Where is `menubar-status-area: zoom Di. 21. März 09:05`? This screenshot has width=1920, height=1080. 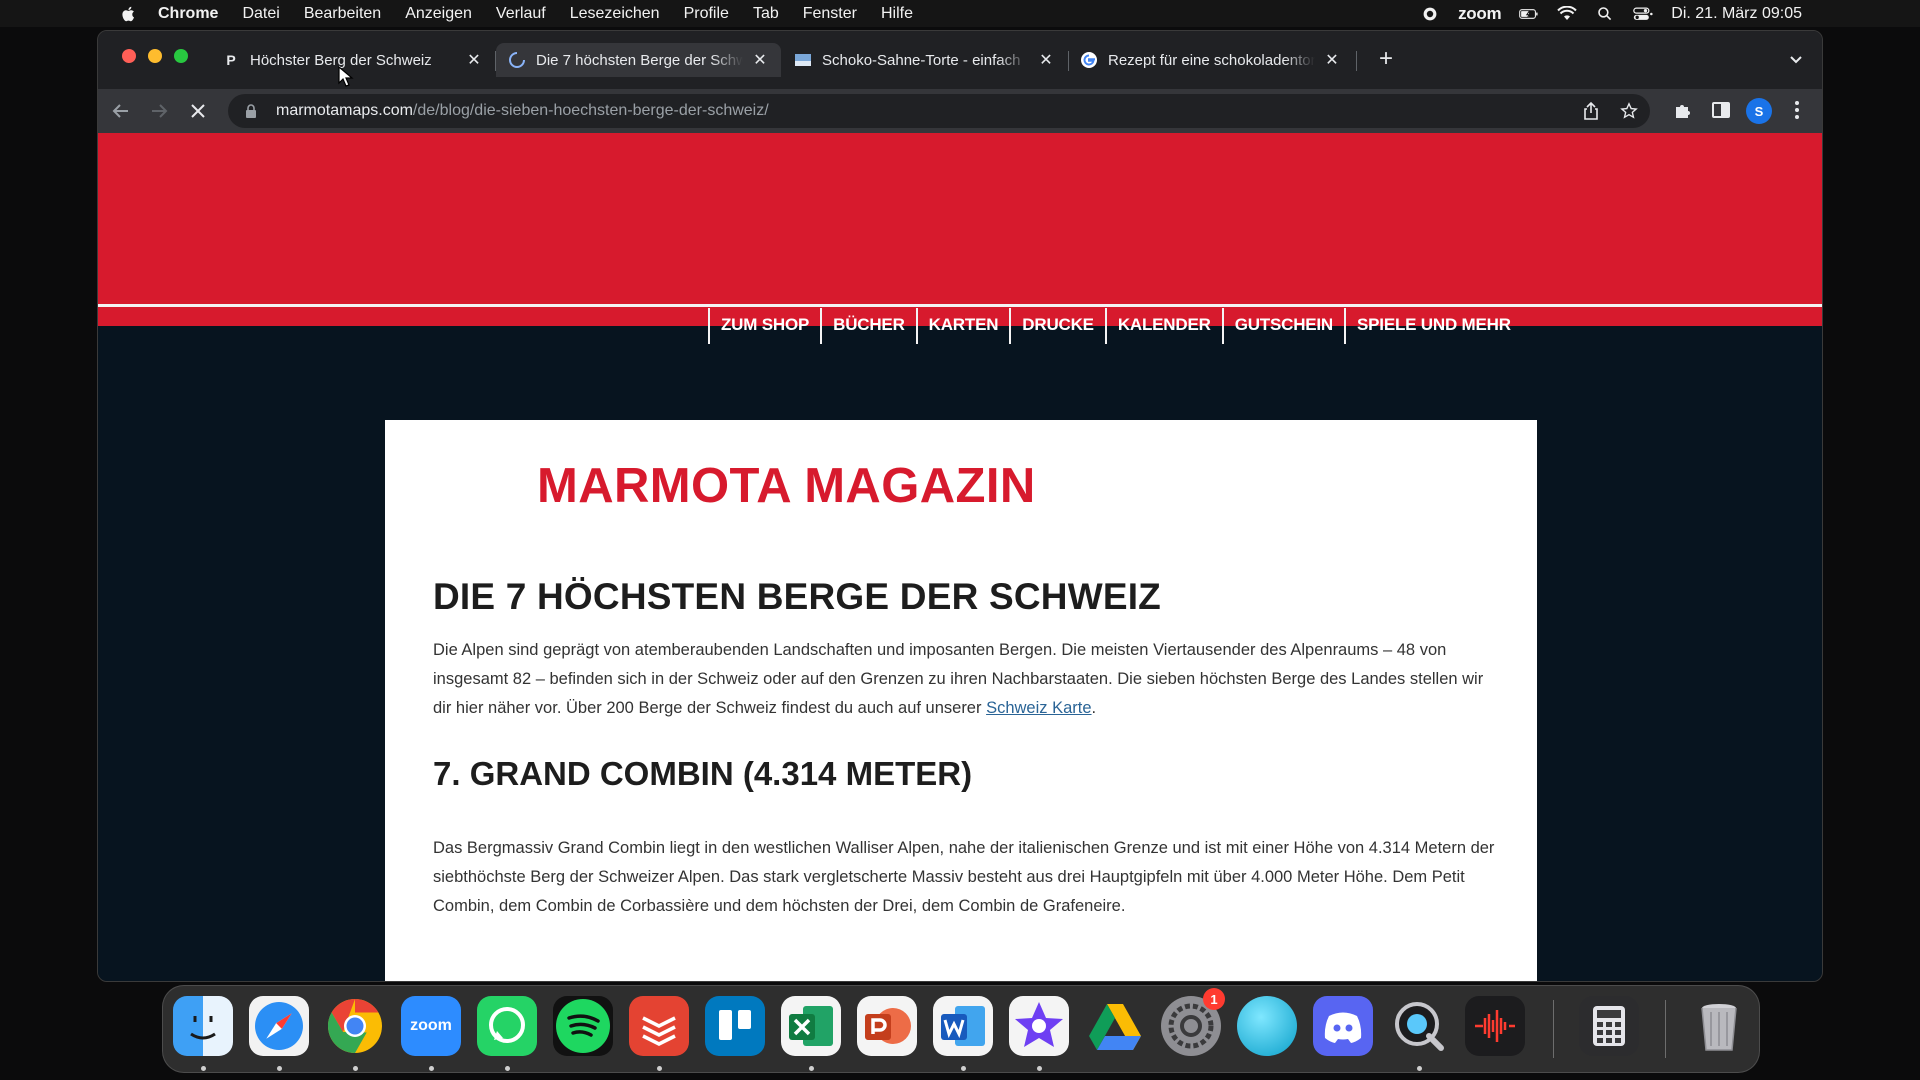 menubar-status-area: zoom Di. 21. März 09:05 is located at coordinates (1611, 13).